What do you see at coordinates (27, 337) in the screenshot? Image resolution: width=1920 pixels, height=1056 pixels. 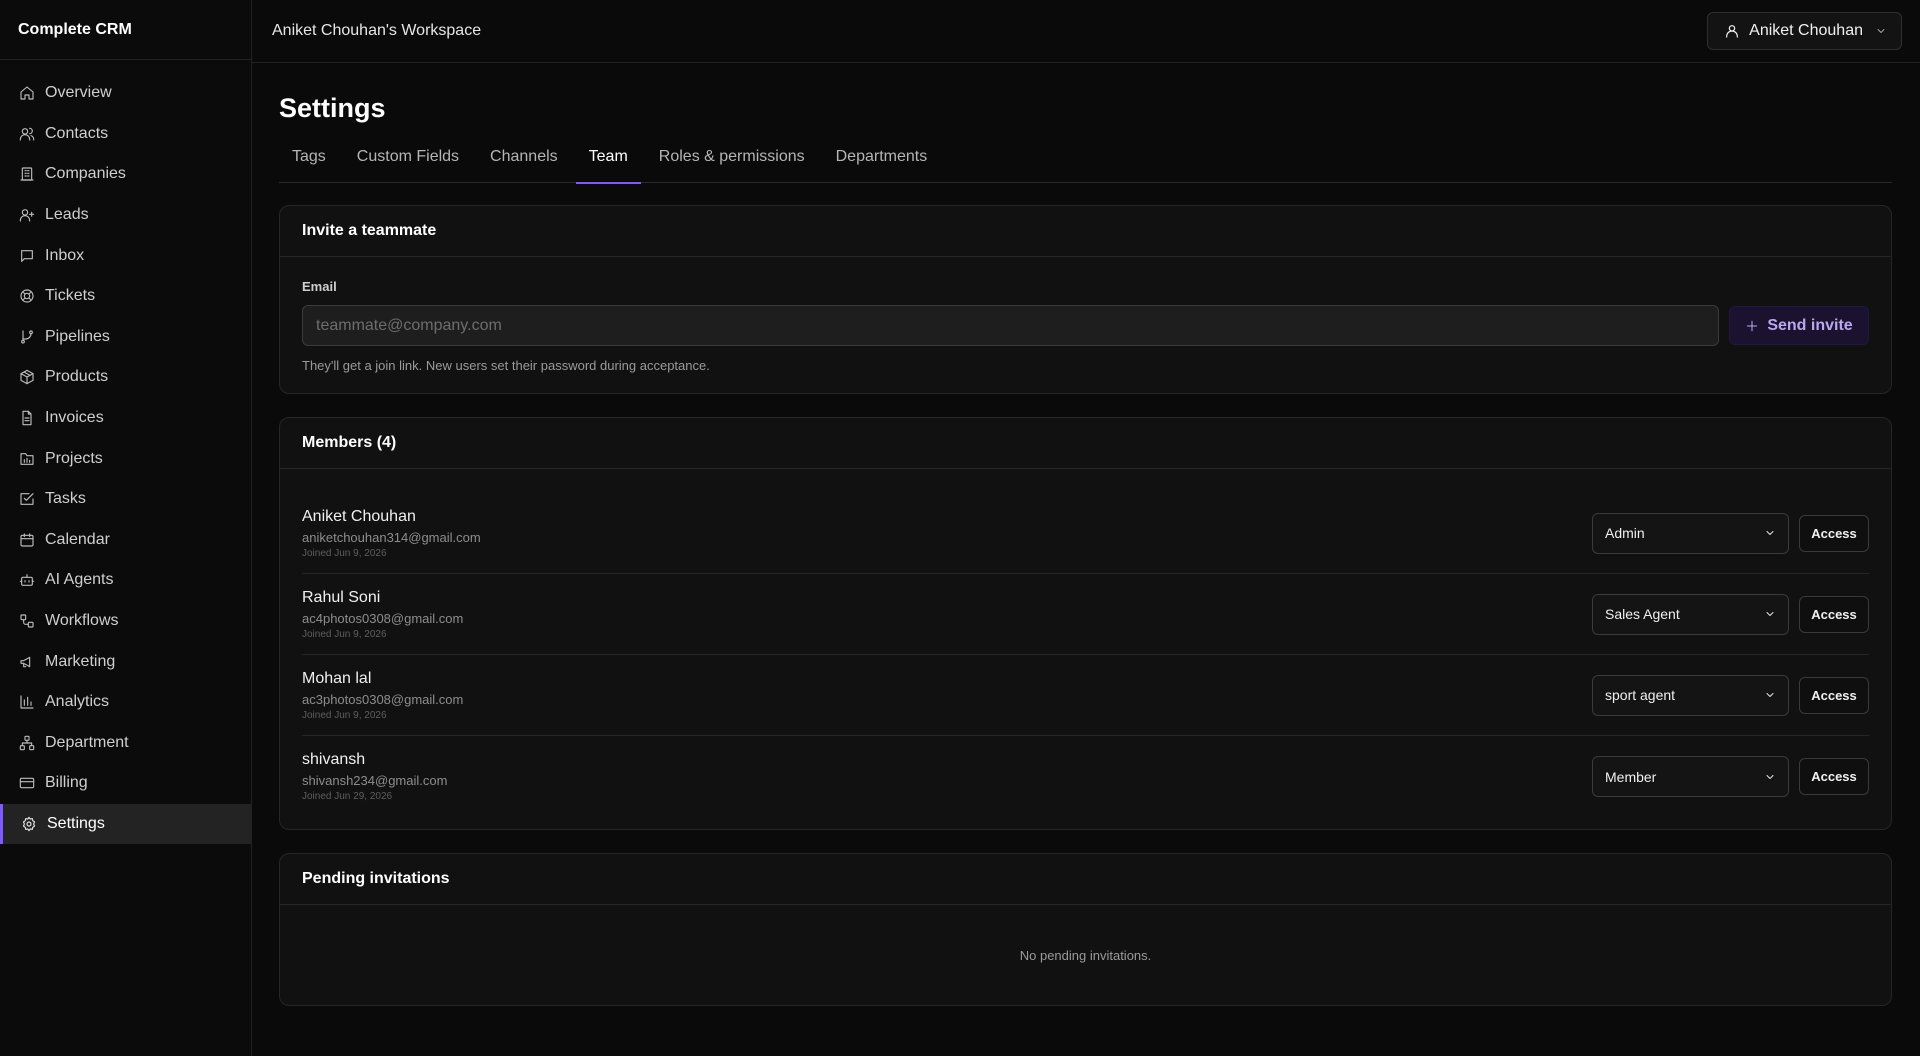 I see `git-branch-icon` at bounding box center [27, 337].